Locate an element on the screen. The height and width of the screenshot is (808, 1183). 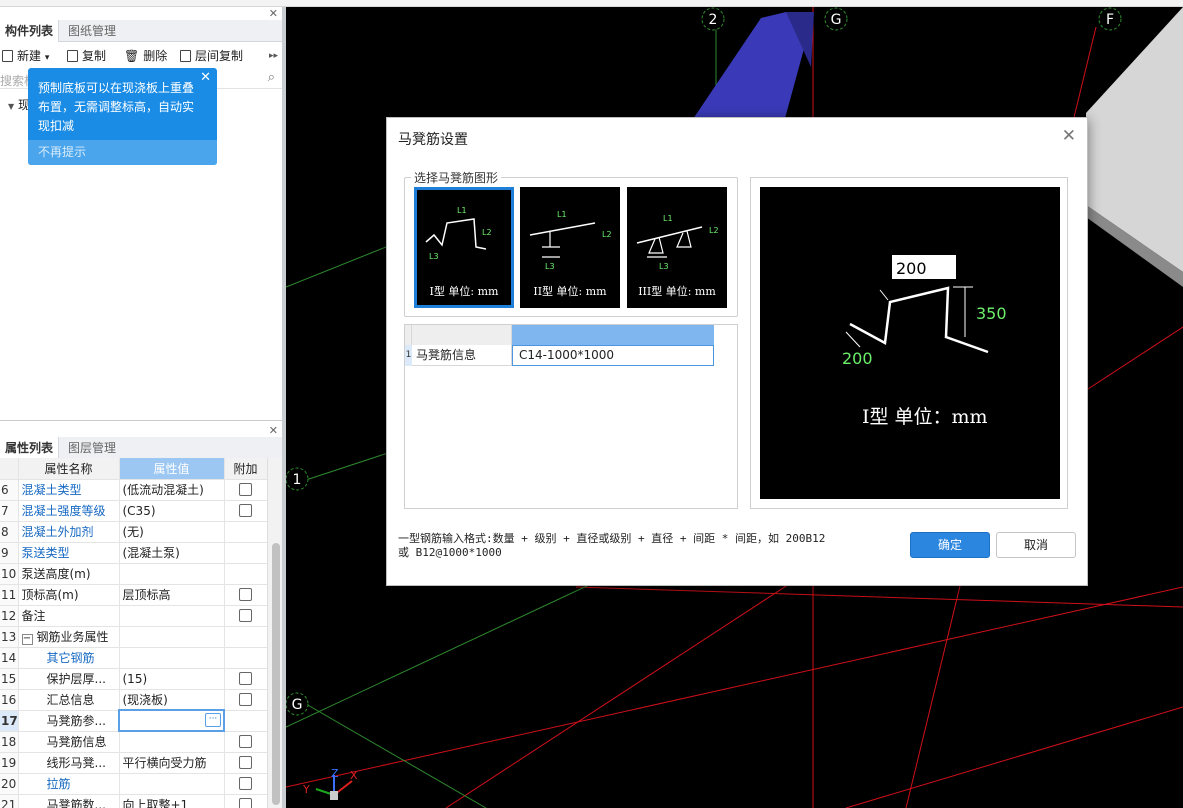
property-table-header: 属性名称 属性值 附加 is located at coordinates (134, 469).